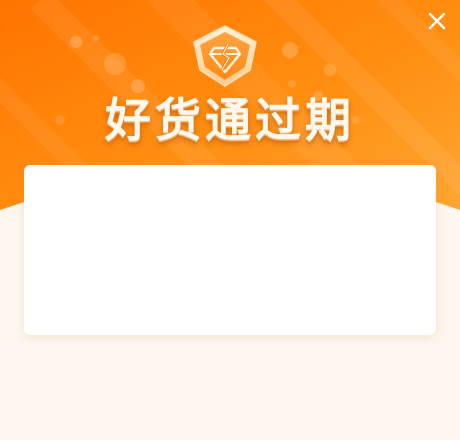  What do you see at coordinates (230, 120) in the screenshot?
I see `dialog-title: 好货通过期` at bounding box center [230, 120].